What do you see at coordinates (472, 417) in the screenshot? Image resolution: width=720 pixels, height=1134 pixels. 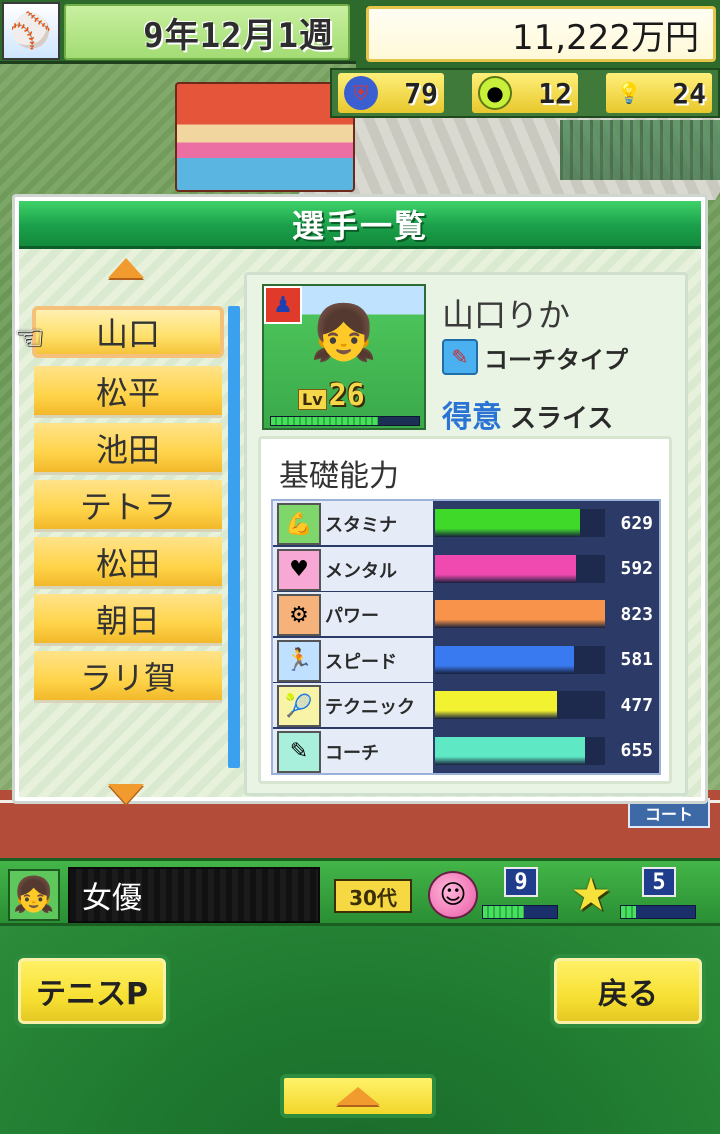 I see `strength-label: 得意` at bounding box center [472, 417].